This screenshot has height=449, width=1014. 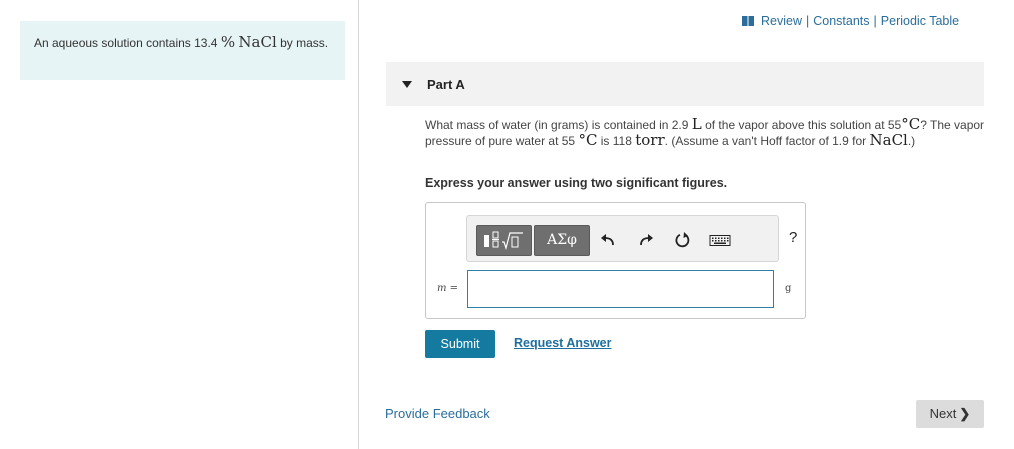 I want to click on templates-button, so click(x=504, y=240).